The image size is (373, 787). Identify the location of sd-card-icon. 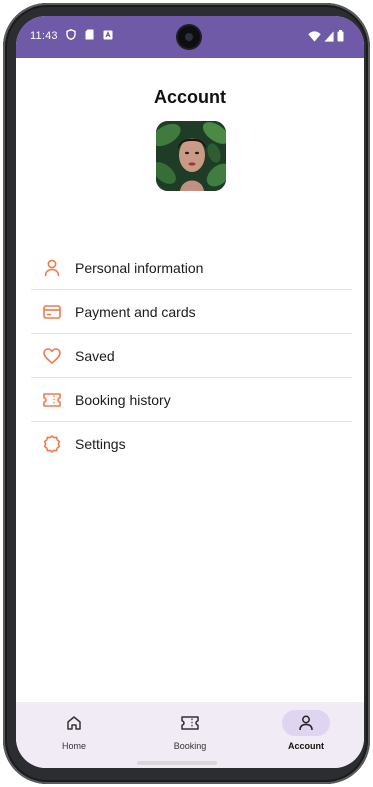
(89, 34).